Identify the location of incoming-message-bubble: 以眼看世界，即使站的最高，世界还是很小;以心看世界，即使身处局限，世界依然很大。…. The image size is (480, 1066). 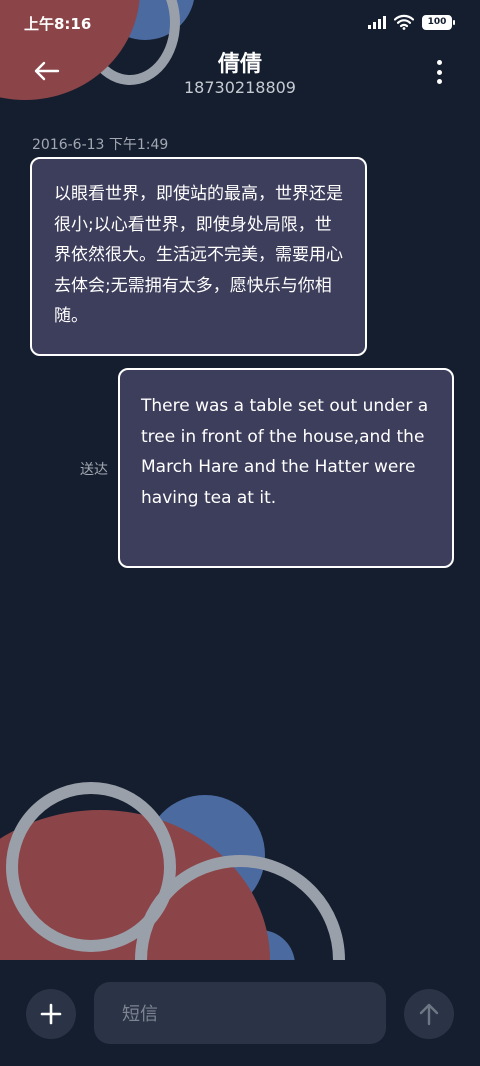
(198, 256).